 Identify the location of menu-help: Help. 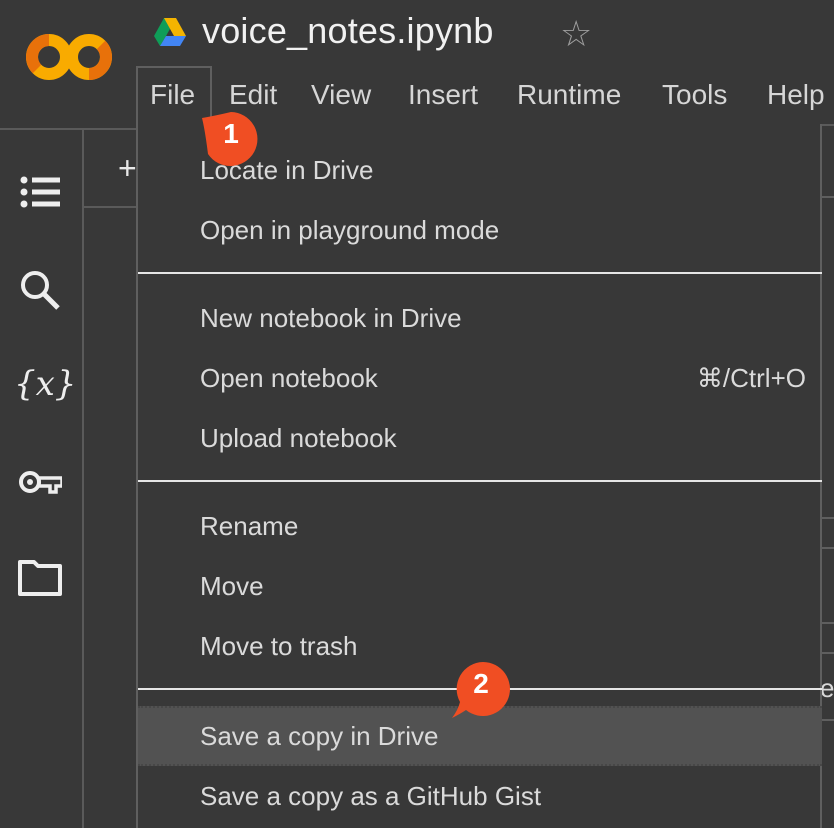
(796, 95).